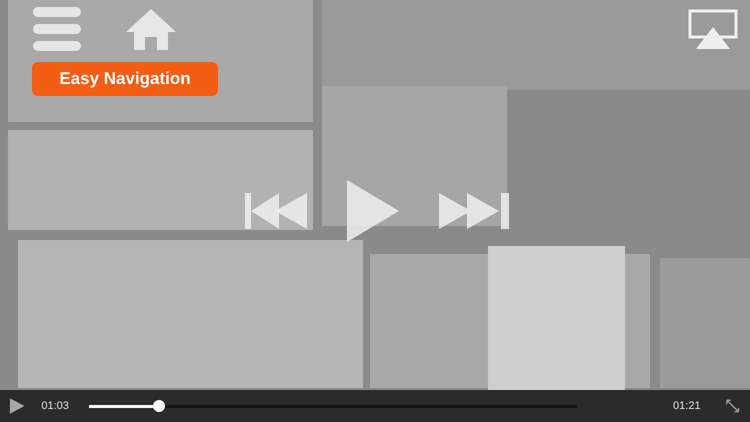 The image size is (750, 422). I want to click on airplay-icon, so click(713, 30).